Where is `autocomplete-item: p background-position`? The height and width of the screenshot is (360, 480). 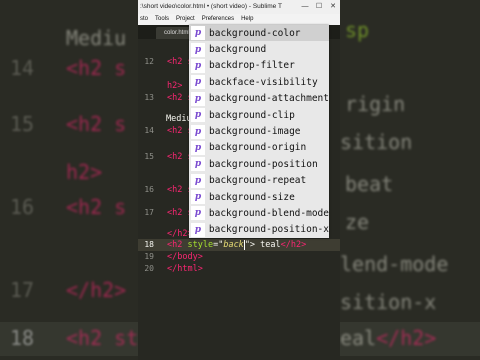
autocomplete-item: p background-position is located at coordinates (259, 164).